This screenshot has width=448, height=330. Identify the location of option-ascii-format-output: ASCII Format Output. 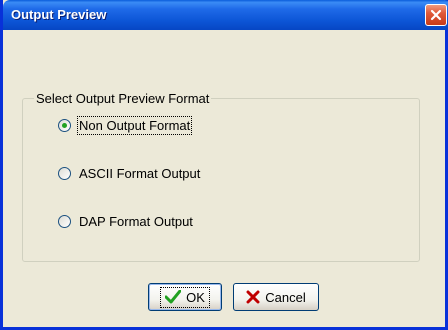
(129, 173).